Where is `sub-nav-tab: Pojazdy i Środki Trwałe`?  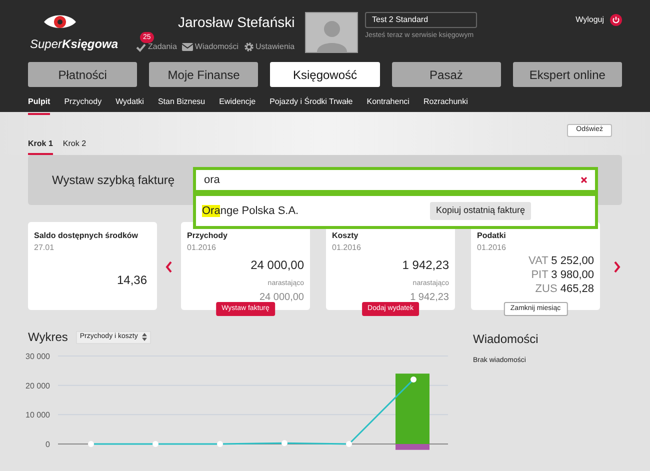 sub-nav-tab: Pojazdy i Środki Trwałe is located at coordinates (311, 104).